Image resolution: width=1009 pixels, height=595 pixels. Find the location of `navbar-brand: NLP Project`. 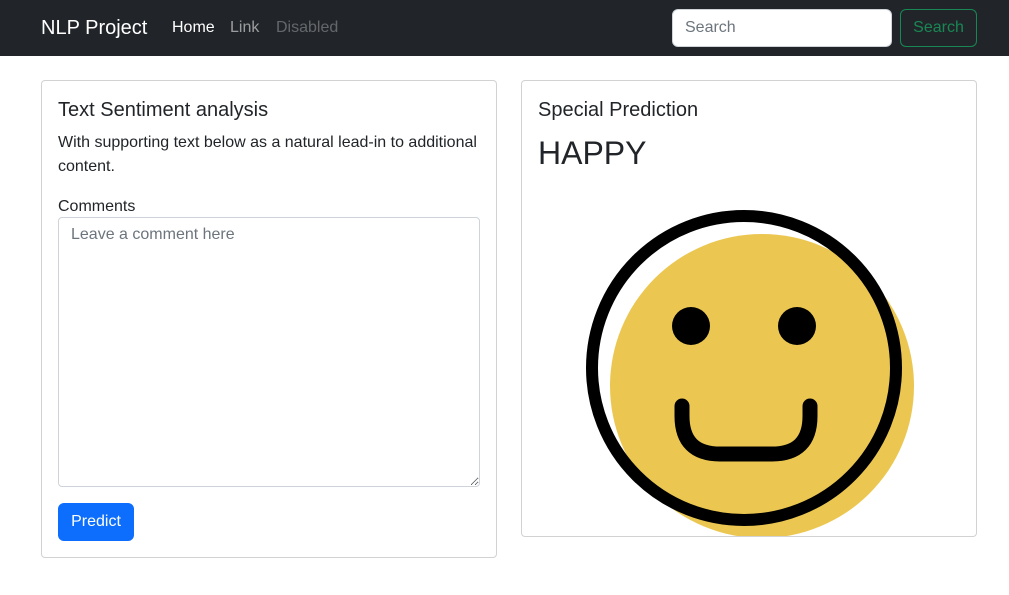

navbar-brand: NLP Project is located at coordinates (94, 28).